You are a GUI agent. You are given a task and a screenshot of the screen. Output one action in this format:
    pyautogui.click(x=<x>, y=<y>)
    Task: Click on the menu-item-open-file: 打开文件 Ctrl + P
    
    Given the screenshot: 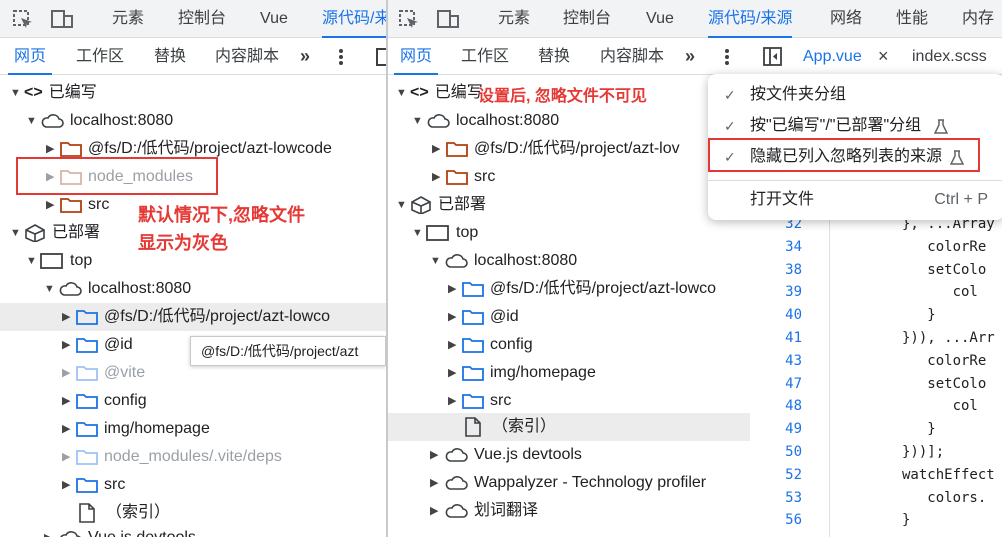 What is the action you would take?
    pyautogui.click(x=855, y=200)
    